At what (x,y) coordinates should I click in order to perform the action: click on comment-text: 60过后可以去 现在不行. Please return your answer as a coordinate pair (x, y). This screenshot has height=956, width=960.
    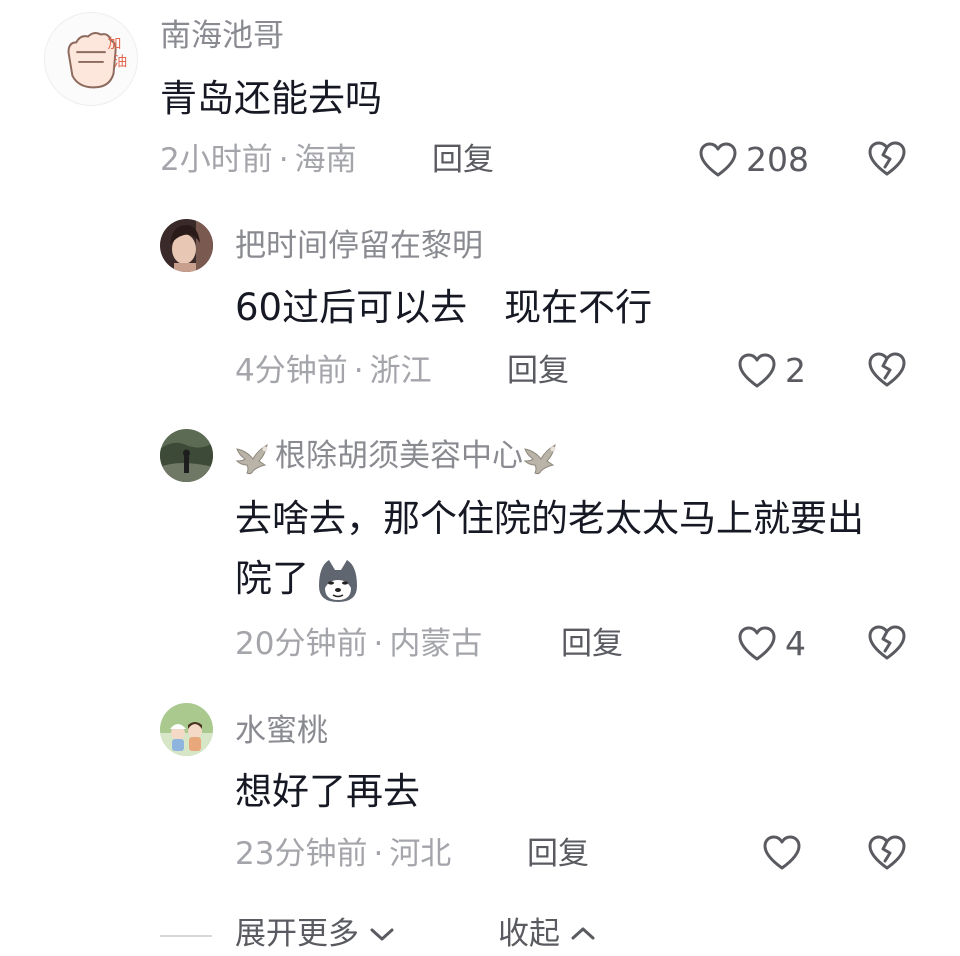
    Looking at the image, I should click on (444, 307).